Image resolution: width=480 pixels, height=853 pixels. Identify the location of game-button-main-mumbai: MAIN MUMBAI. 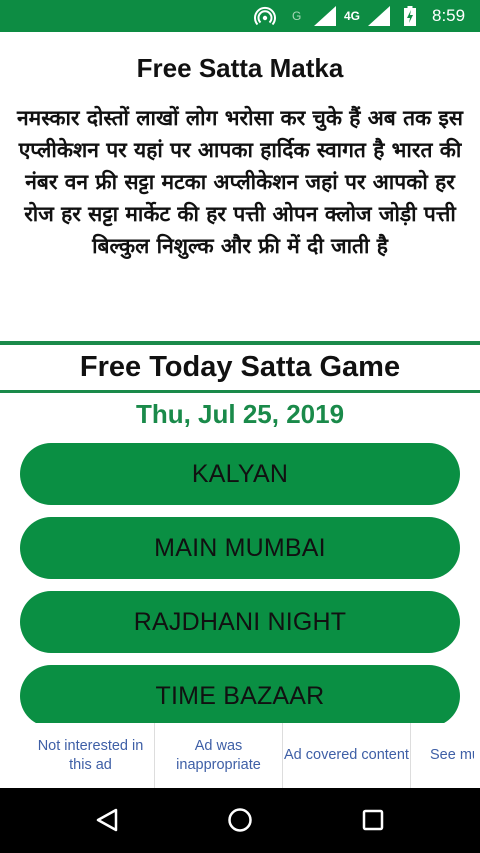
(240, 548).